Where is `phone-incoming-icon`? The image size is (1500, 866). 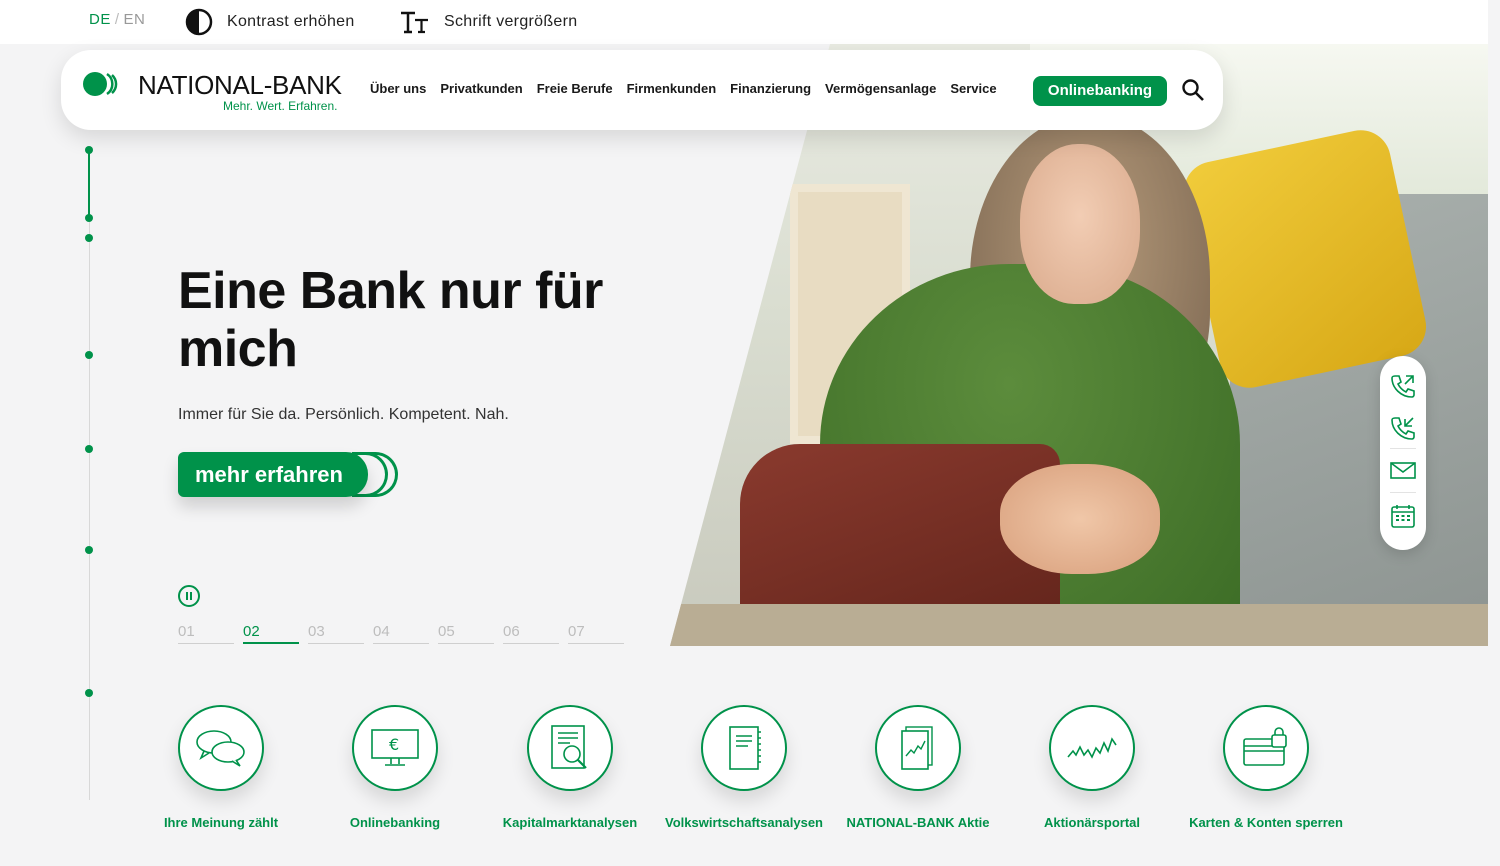
phone-incoming-icon is located at coordinates (1403, 428).